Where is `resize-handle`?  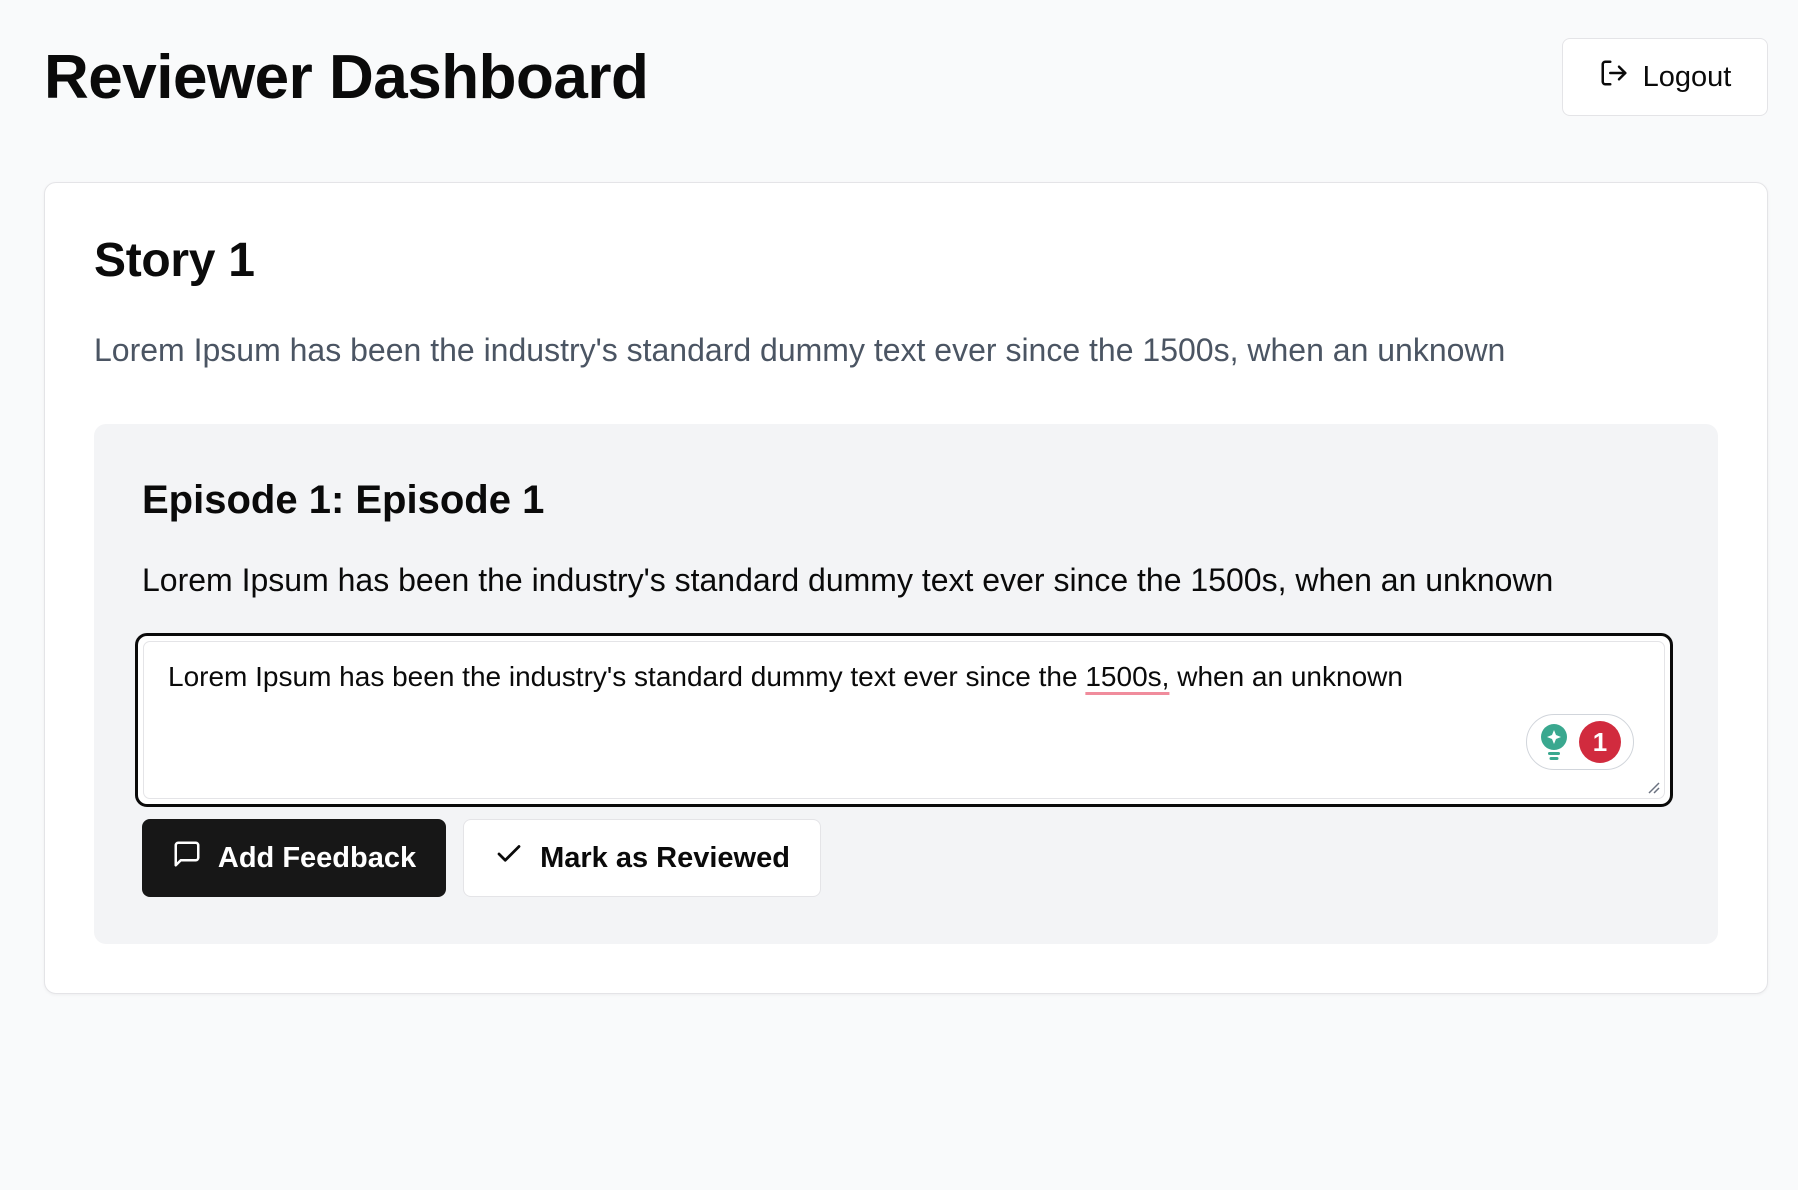
resize-handle is located at coordinates (1653, 787).